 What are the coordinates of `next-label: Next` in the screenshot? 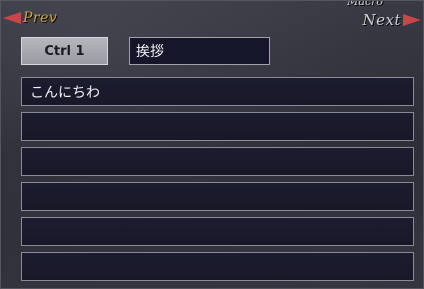 It's located at (381, 20).